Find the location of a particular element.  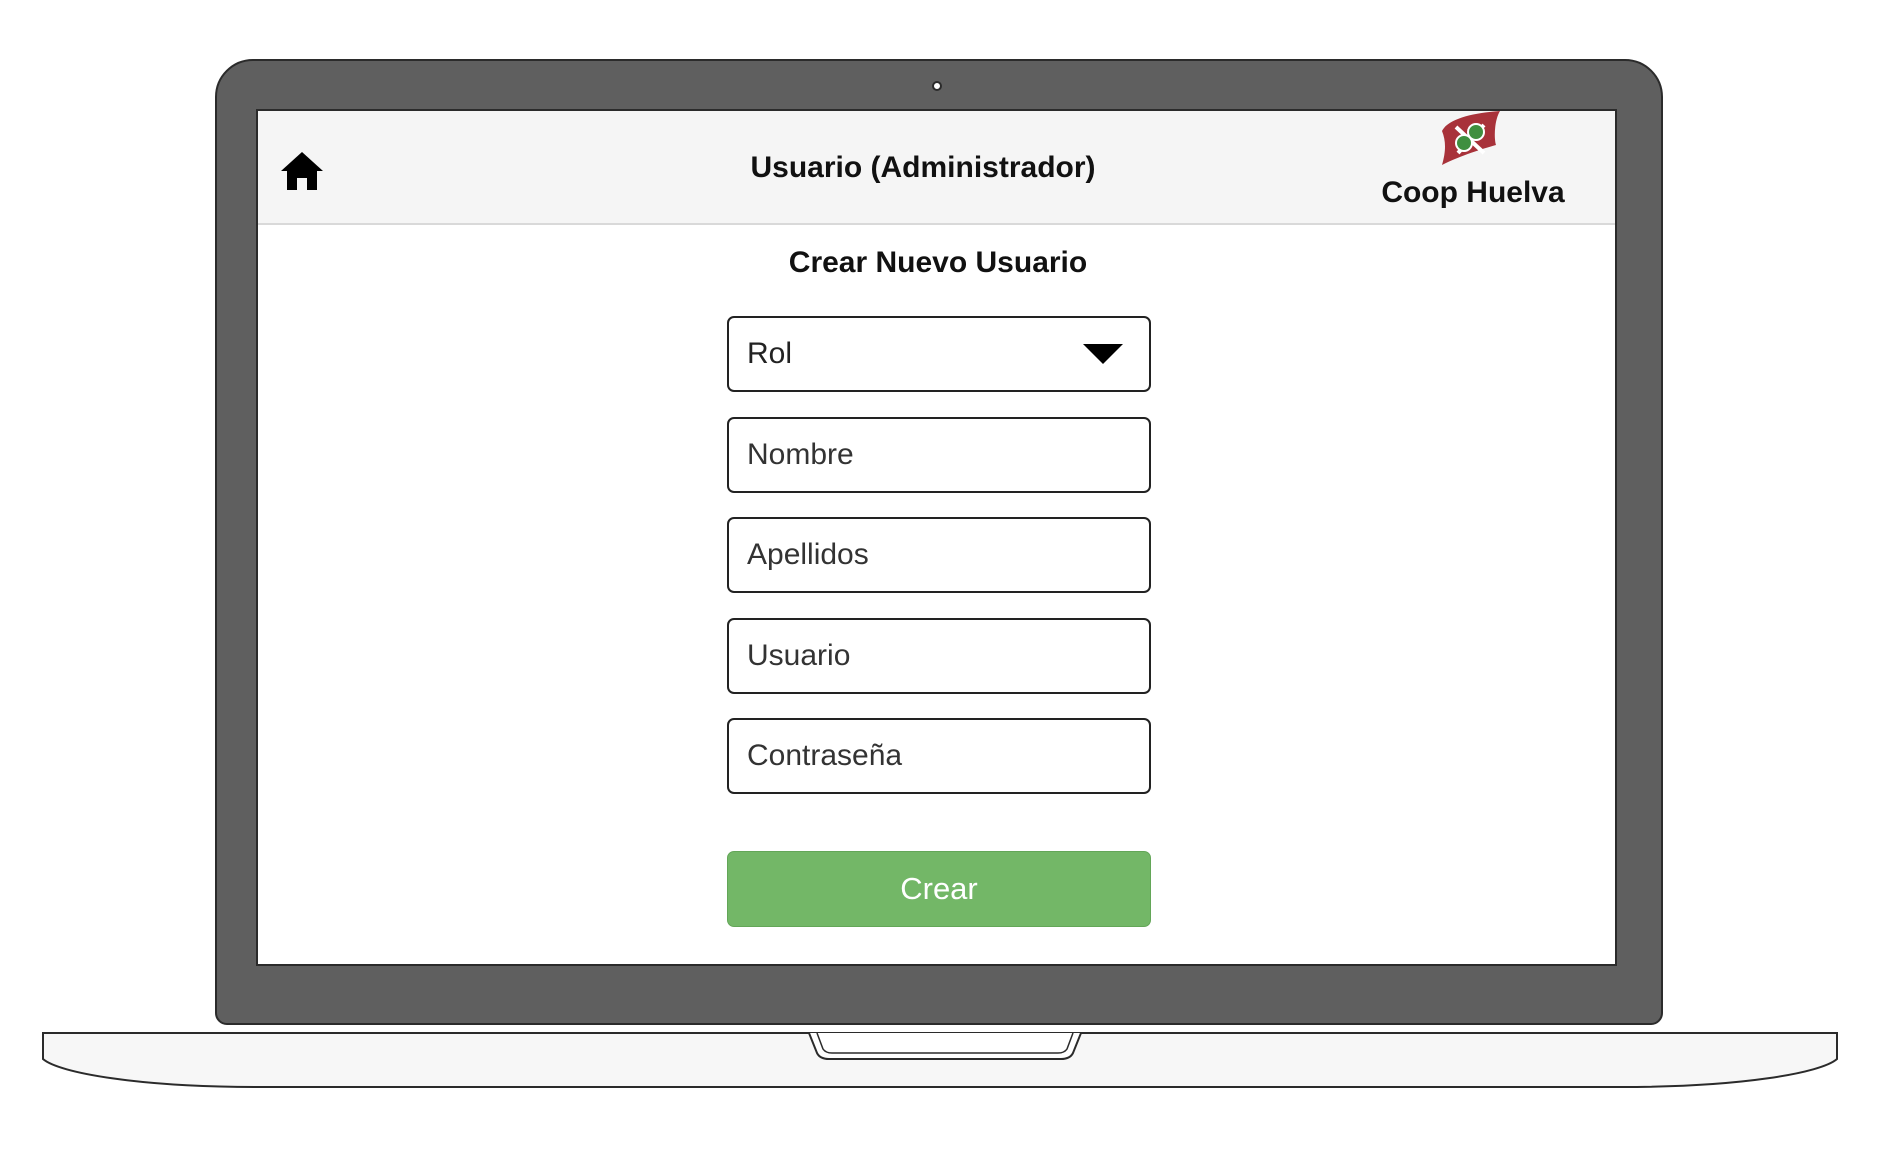

nombre-input is located at coordinates (939, 455).